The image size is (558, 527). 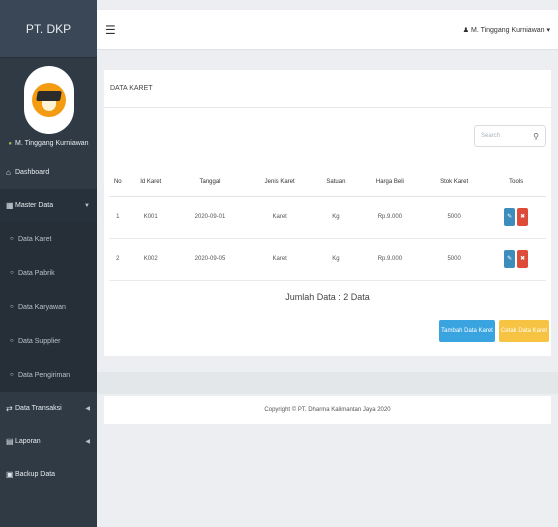 I want to click on table-cell: K002, so click(x=150, y=259).